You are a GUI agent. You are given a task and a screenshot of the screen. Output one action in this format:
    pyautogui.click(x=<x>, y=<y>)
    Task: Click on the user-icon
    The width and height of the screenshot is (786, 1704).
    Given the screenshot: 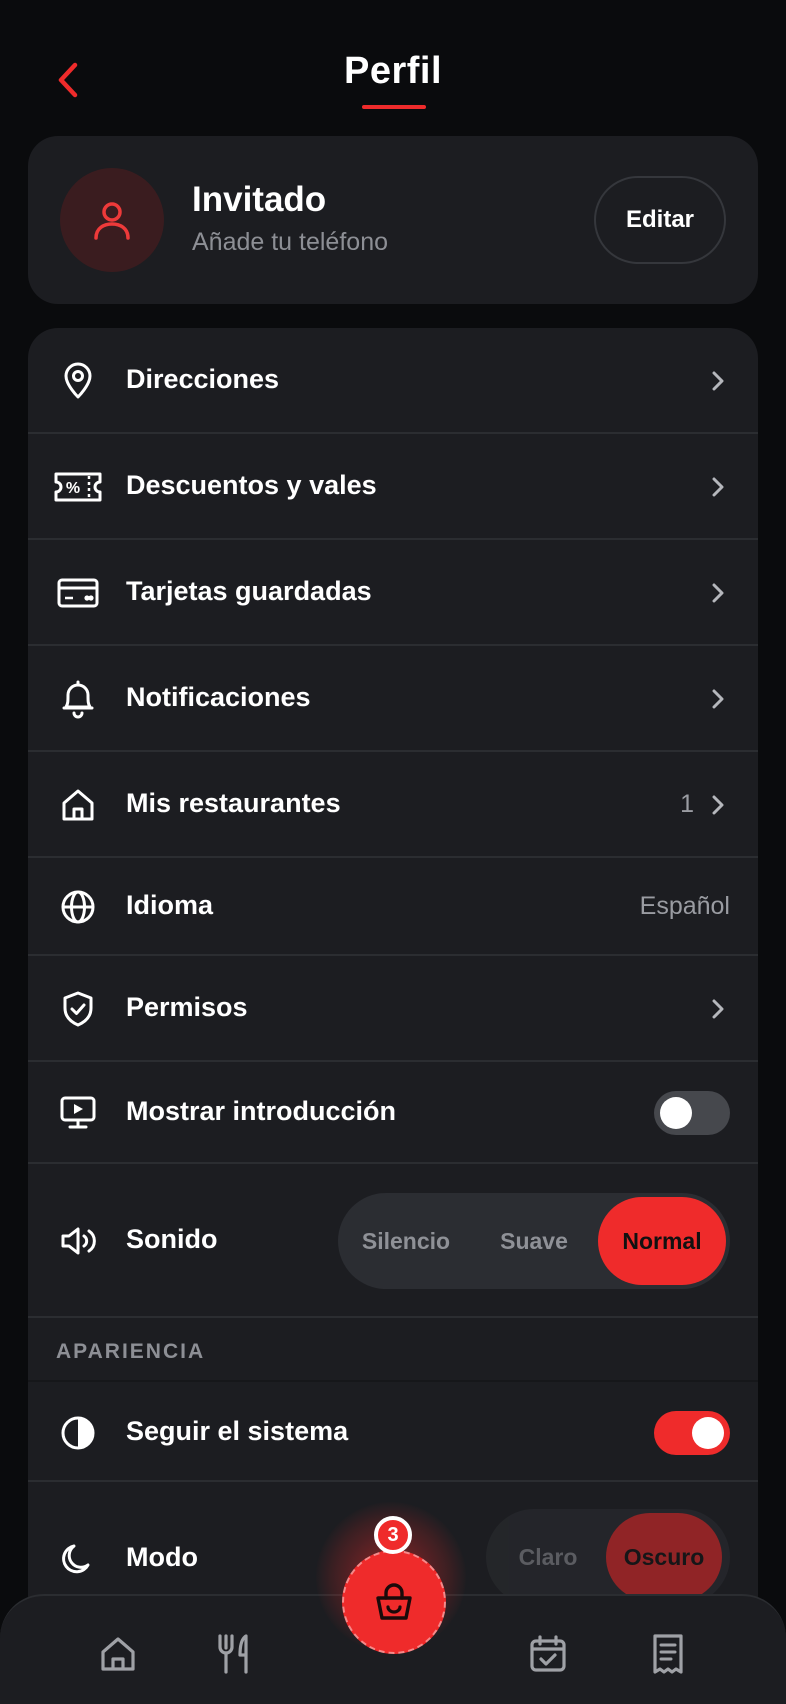 What is the action you would take?
    pyautogui.click(x=112, y=221)
    